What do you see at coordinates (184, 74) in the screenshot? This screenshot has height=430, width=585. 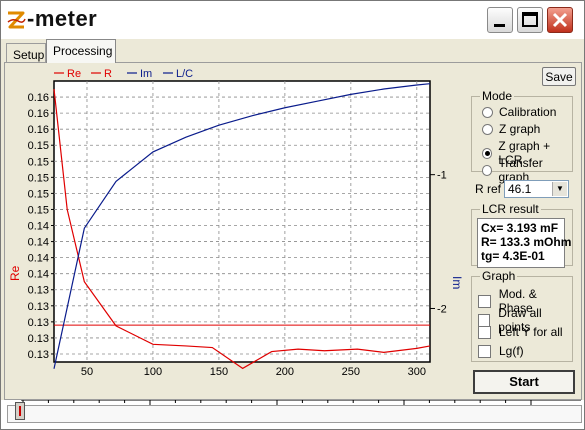 I see `legend-label: L/C` at bounding box center [184, 74].